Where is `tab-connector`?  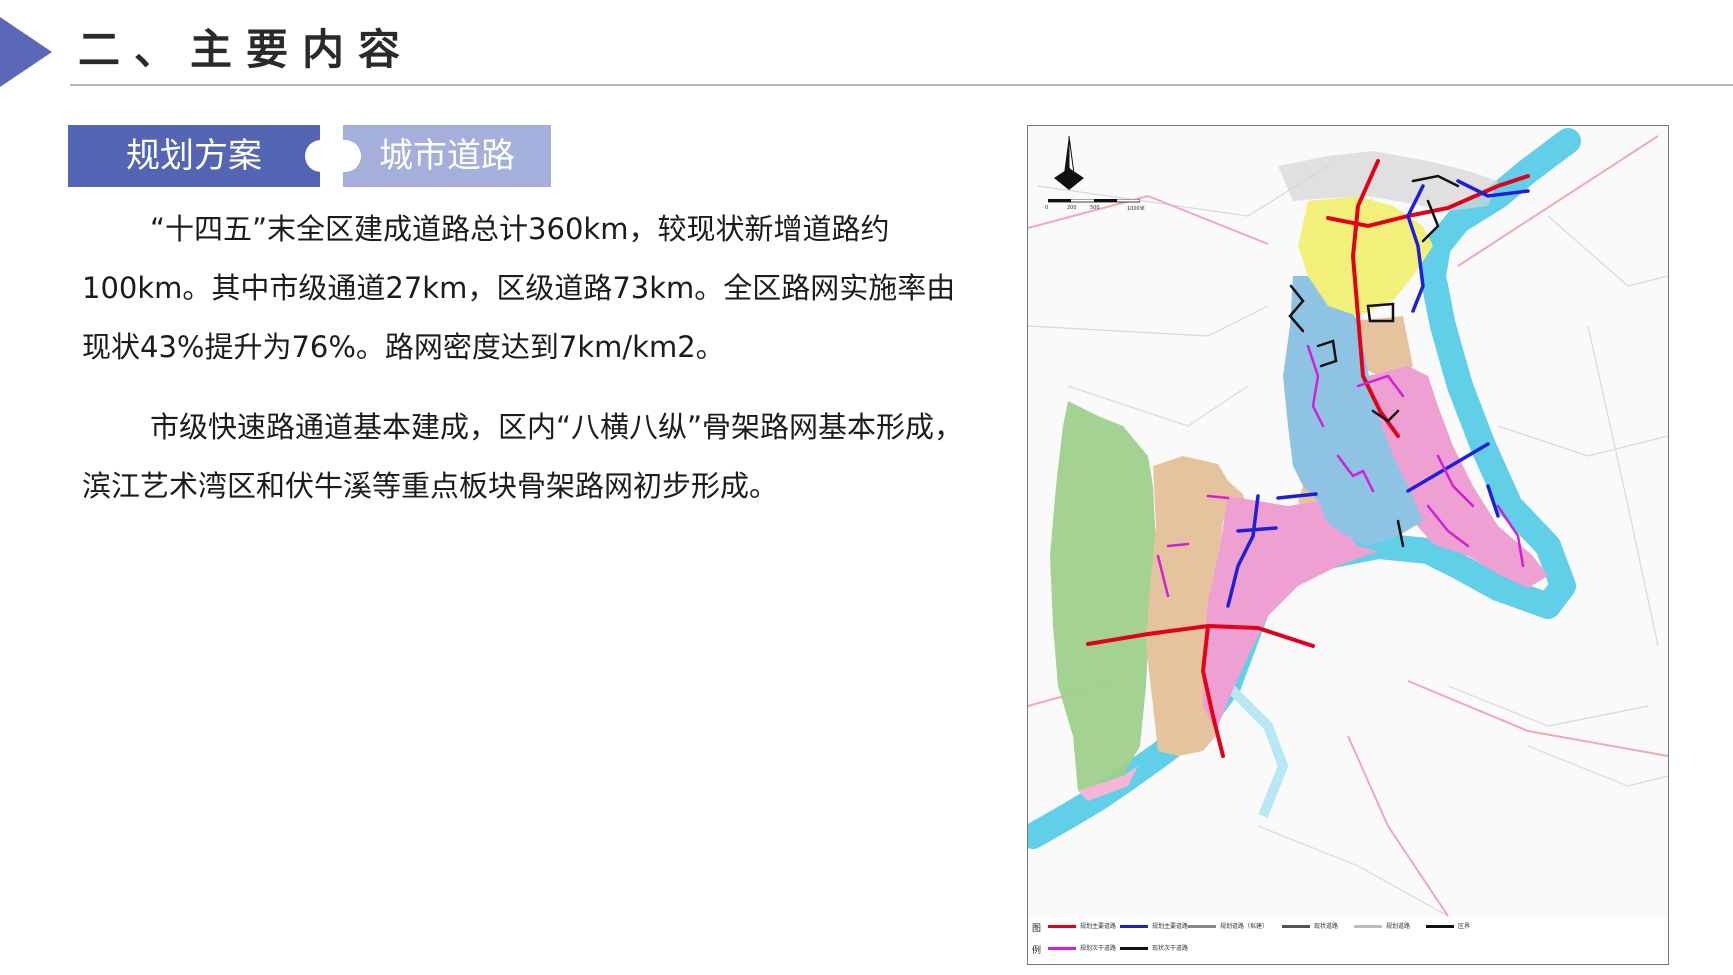
tab-connector is located at coordinates (333, 156).